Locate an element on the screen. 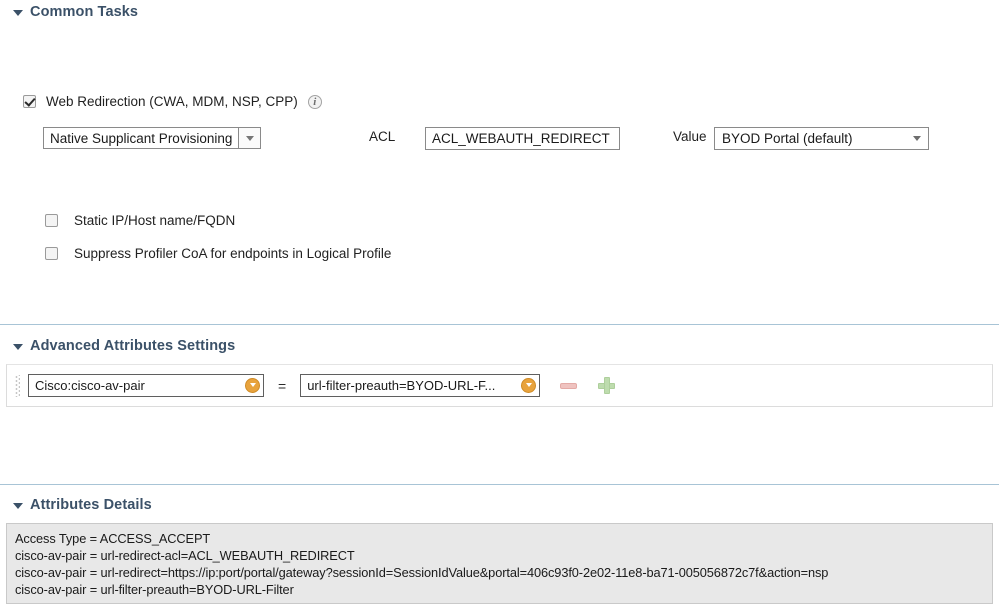 Image resolution: width=999 pixels, height=604 pixels. acl-input: ACL_WEBAUTH_REDIRECT is located at coordinates (522, 138).